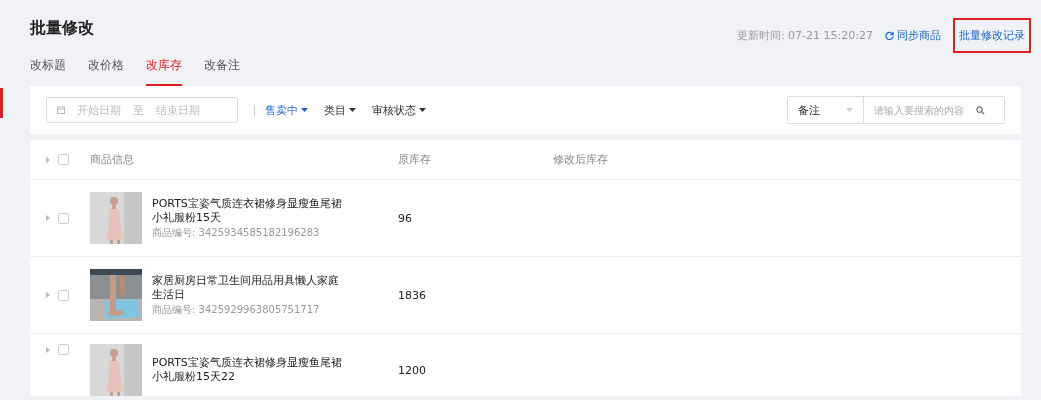  Describe the element at coordinates (412, 370) in the screenshot. I see `table-cell-text: 1200` at that location.